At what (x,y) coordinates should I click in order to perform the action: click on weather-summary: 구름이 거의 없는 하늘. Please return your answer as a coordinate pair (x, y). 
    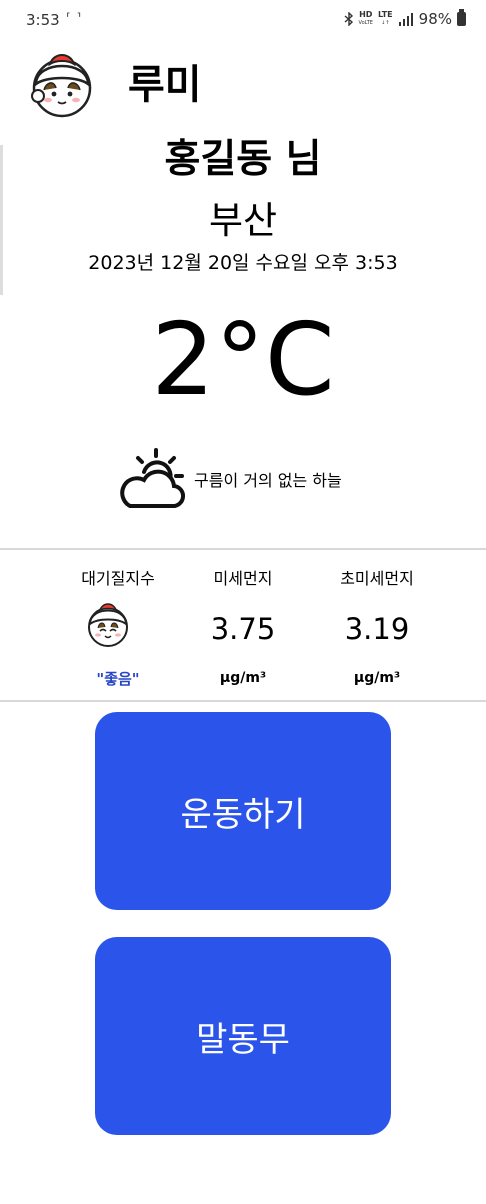
    Looking at the image, I should click on (229, 479).